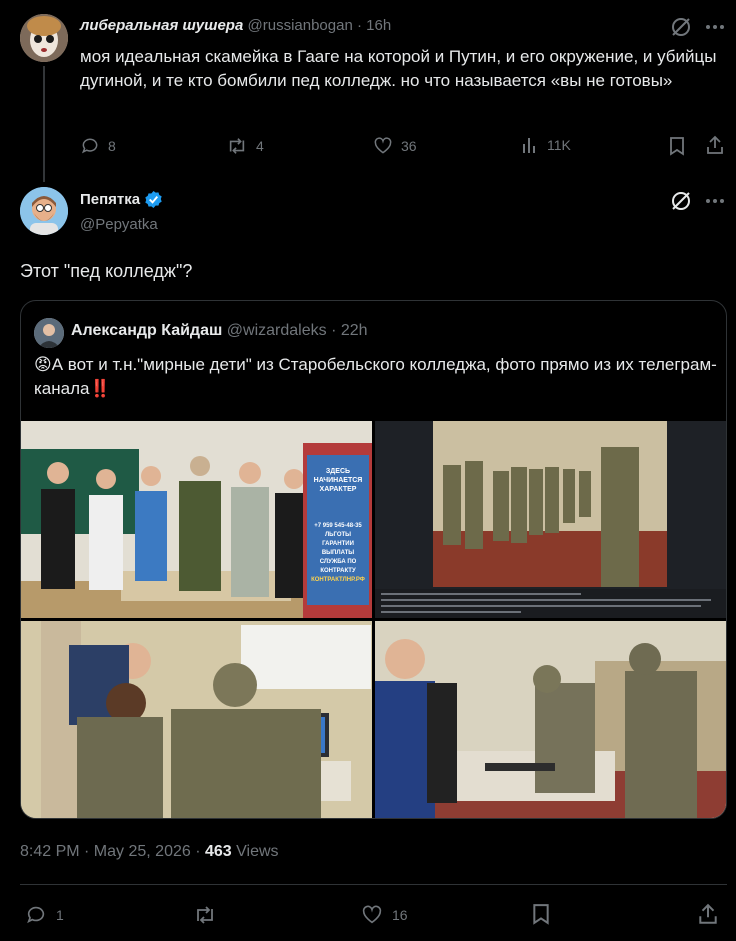 Image resolution: width=736 pixels, height=941 pixels. What do you see at coordinates (119, 224) in the screenshot?
I see `author-handle: @Pepyatka` at bounding box center [119, 224].